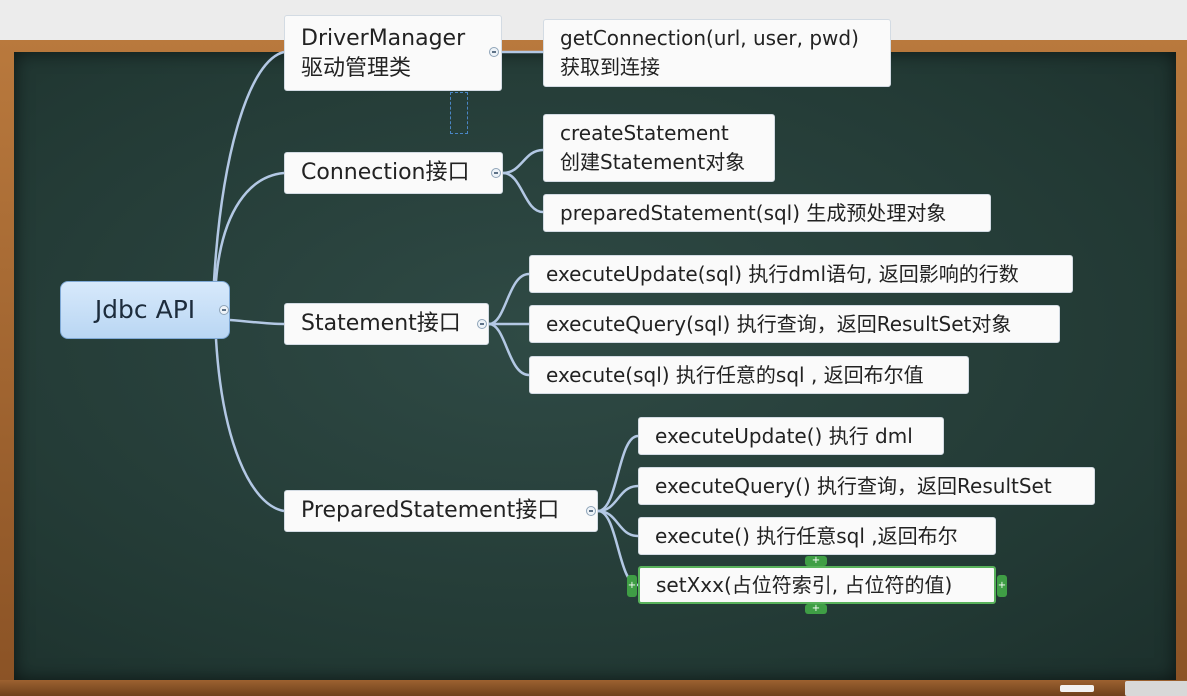 Image resolution: width=1187 pixels, height=696 pixels. What do you see at coordinates (784, 436) in the screenshot?
I see `prepared-execute-update-label: executeUpdate() 执行 dml` at bounding box center [784, 436].